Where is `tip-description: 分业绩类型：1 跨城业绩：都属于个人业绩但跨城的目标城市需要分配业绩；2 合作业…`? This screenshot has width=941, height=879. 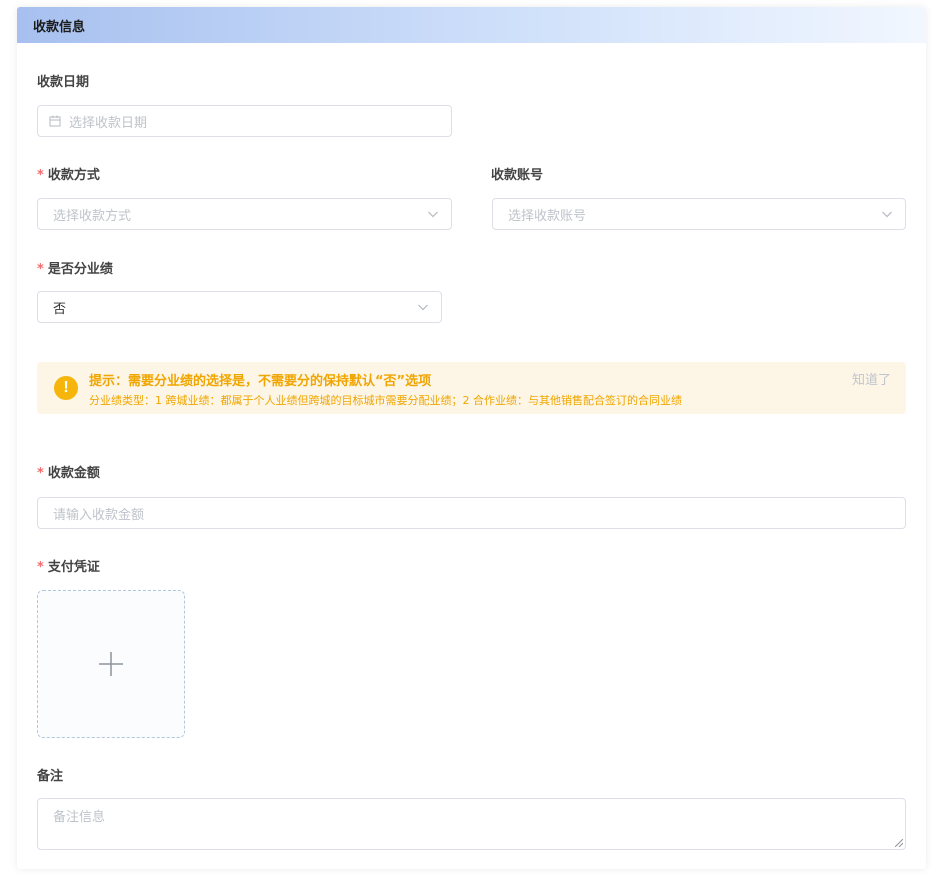 tip-description: 分业绩类型：1 跨城业绩：都属于个人业绩但跨城的目标城市需要分配业绩；2 合作业… is located at coordinates (385, 400).